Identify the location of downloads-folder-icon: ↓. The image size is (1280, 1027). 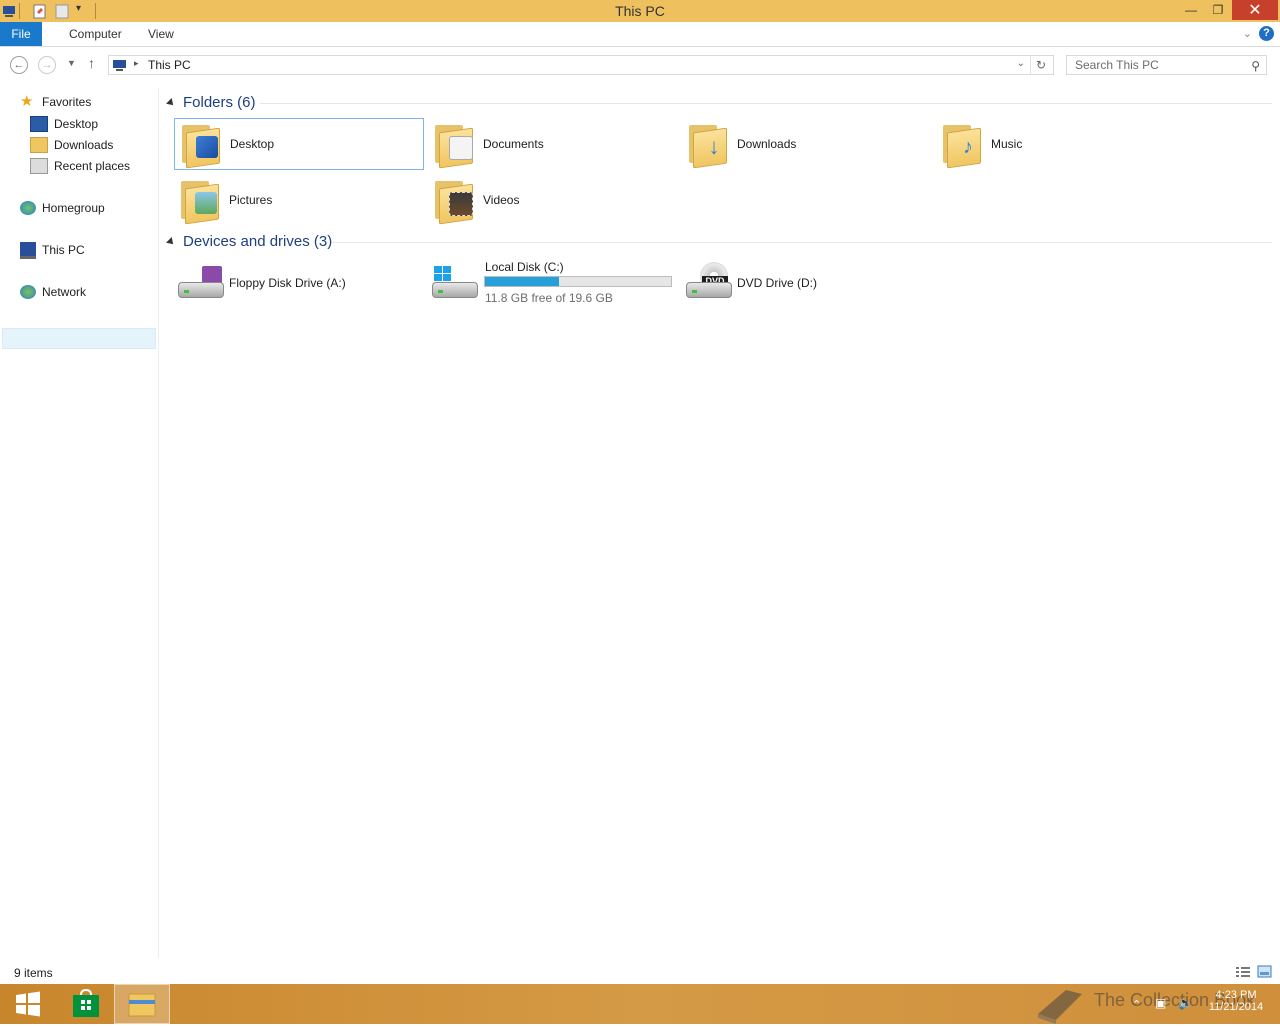
(708, 145).